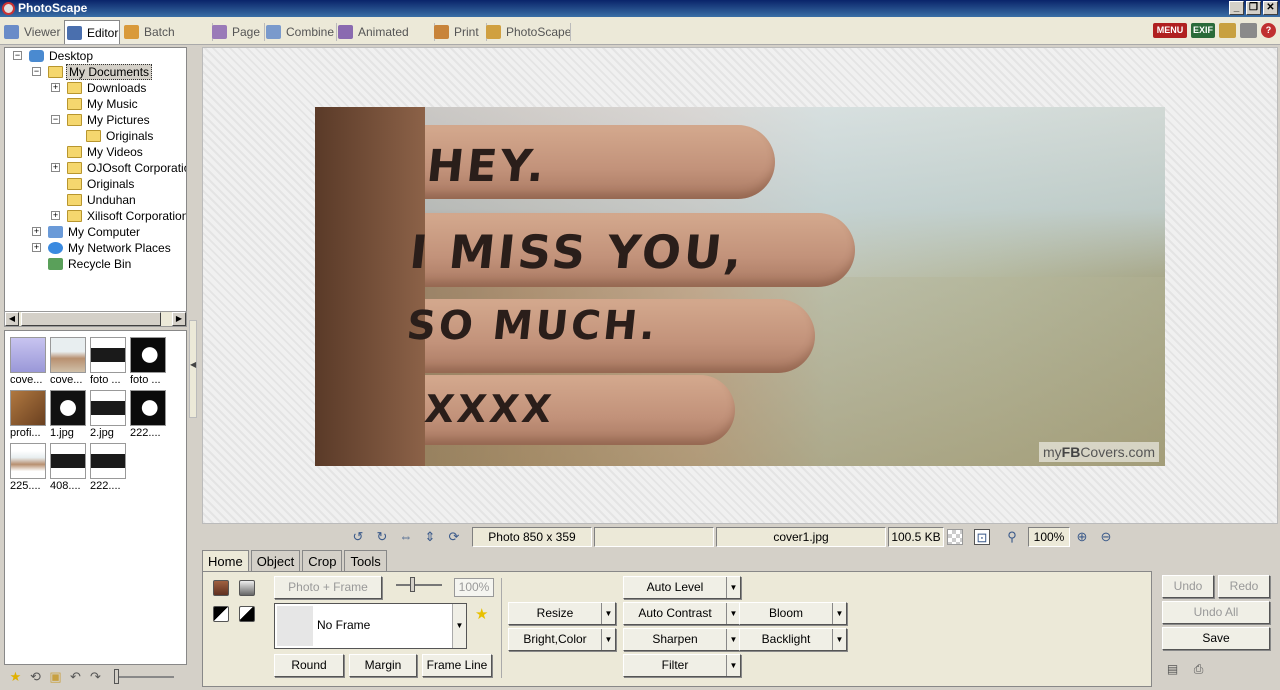 This screenshot has width=1280, height=690. I want to click on scroll-right-arrow-icon: ▶, so click(179, 319).